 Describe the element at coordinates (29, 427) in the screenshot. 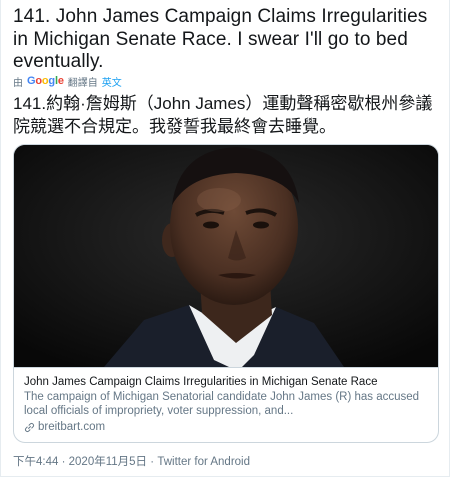

I see `link-icon` at that location.